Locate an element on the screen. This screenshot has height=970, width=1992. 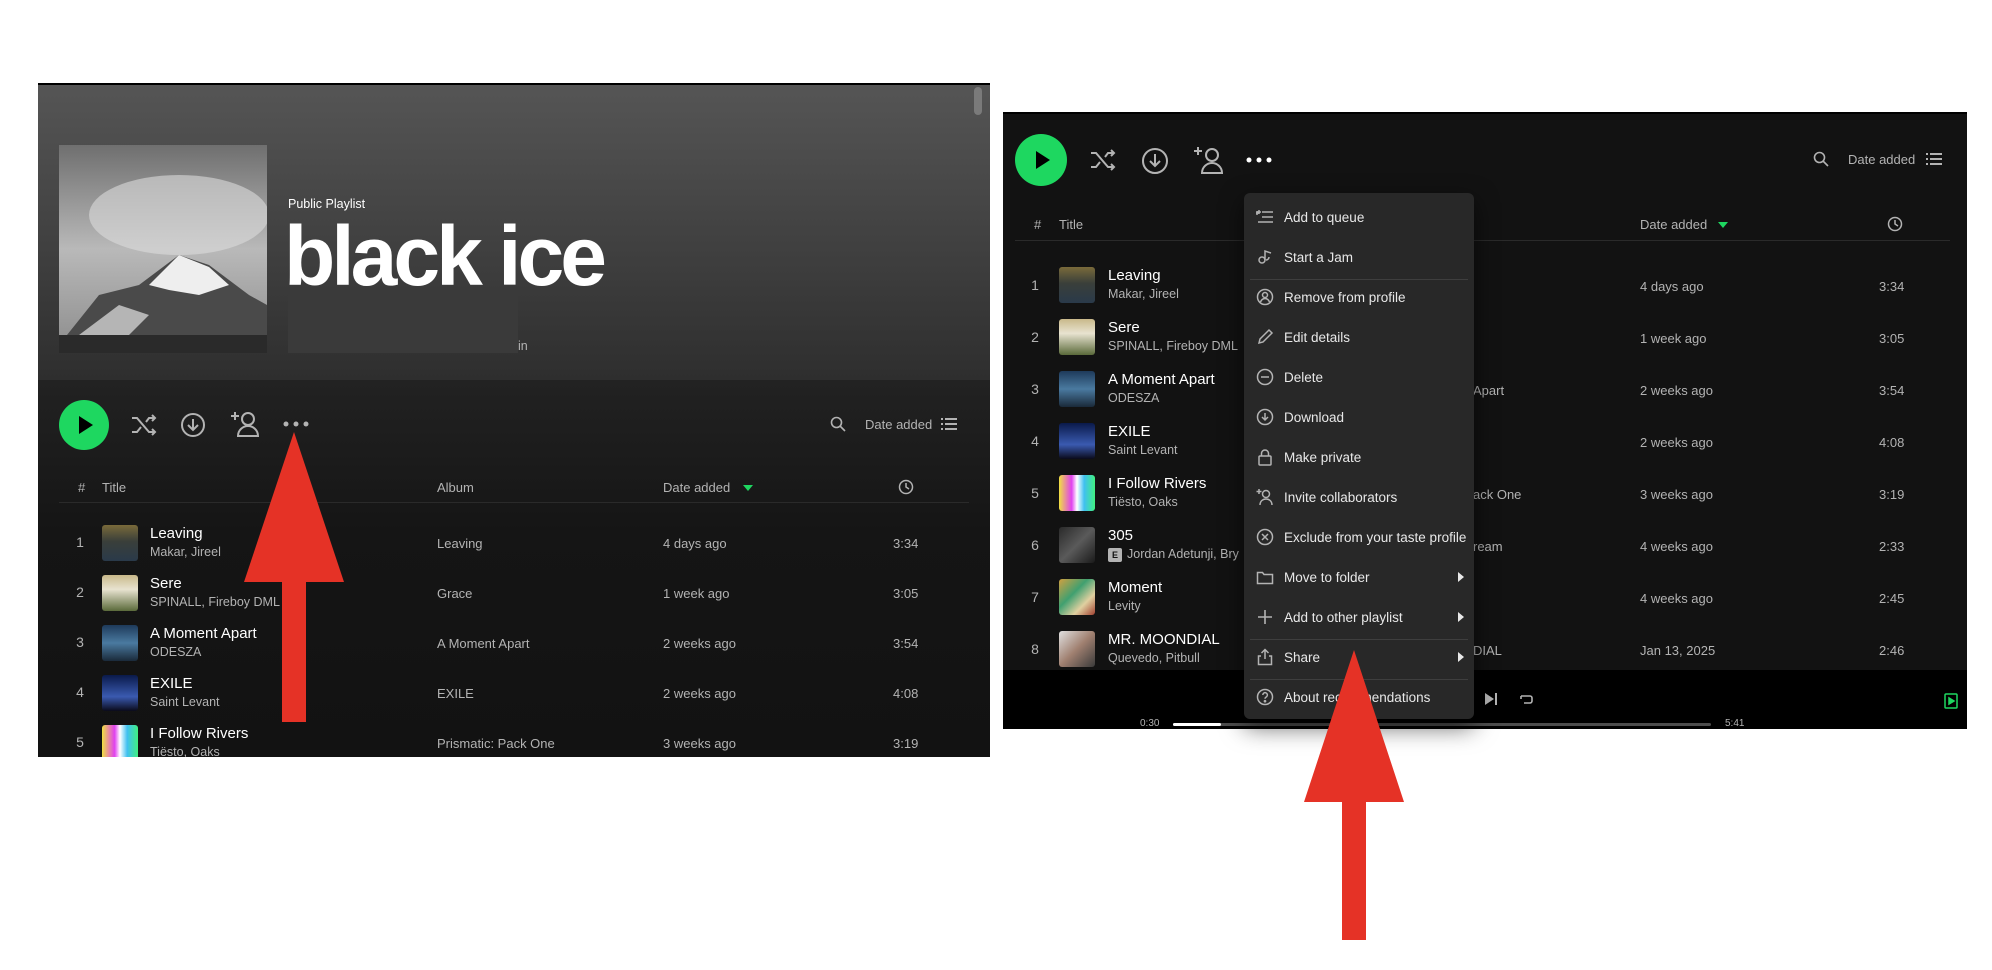
track-artist: SPINALL, Fireboy DML is located at coordinates (1173, 346).